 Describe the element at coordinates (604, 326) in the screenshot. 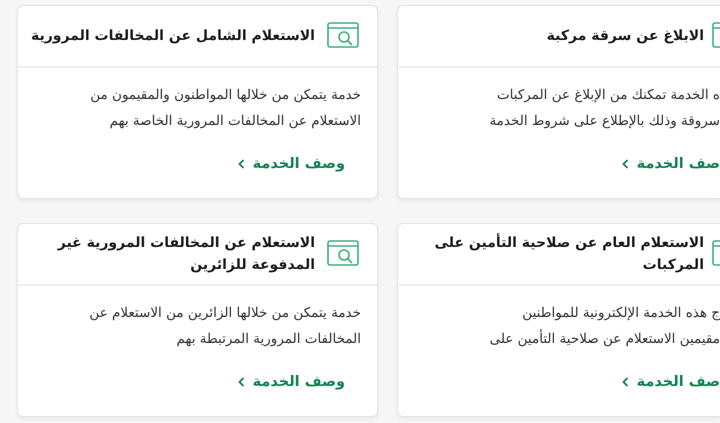

I see `card-description: ج هذه الخدمة الإلكترونية للمواطنين مقيمين الاستعلام عن صلاحية التأمين على` at that location.